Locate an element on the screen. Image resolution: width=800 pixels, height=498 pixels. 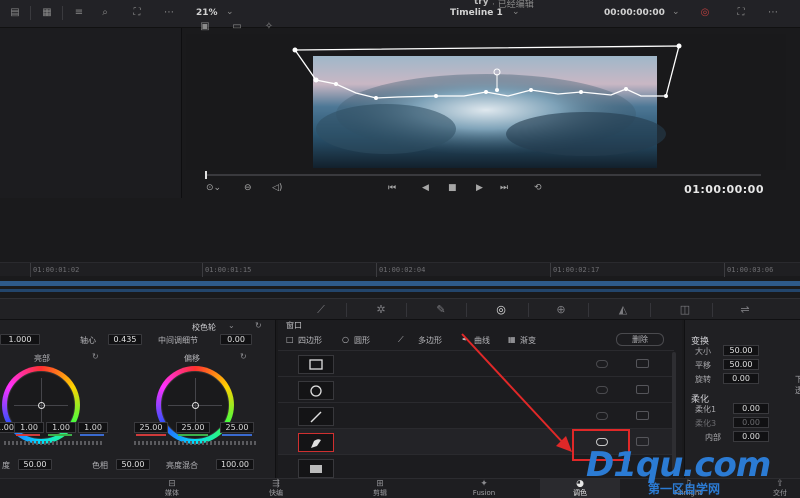
fusion-icon: ✦ is located at coordinates (484, 484).